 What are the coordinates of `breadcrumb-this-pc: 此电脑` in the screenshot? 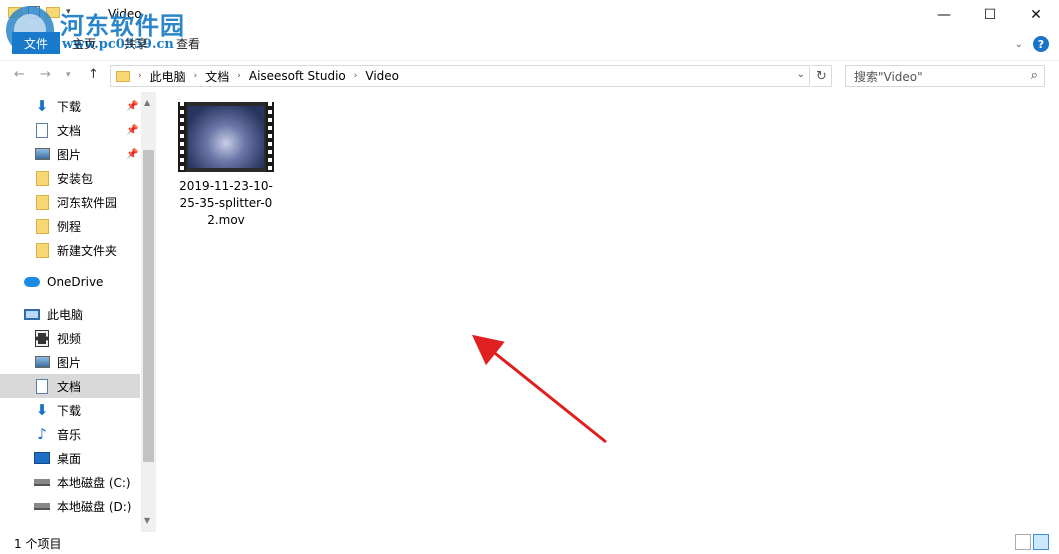 It's located at (168, 76).